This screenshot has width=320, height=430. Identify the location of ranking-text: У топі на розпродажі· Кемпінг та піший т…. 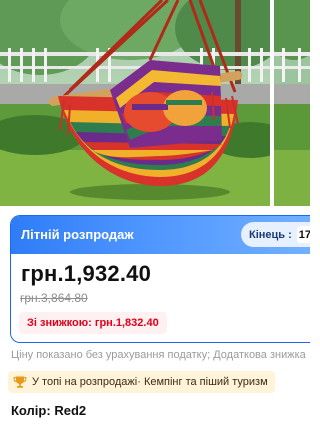
(150, 382).